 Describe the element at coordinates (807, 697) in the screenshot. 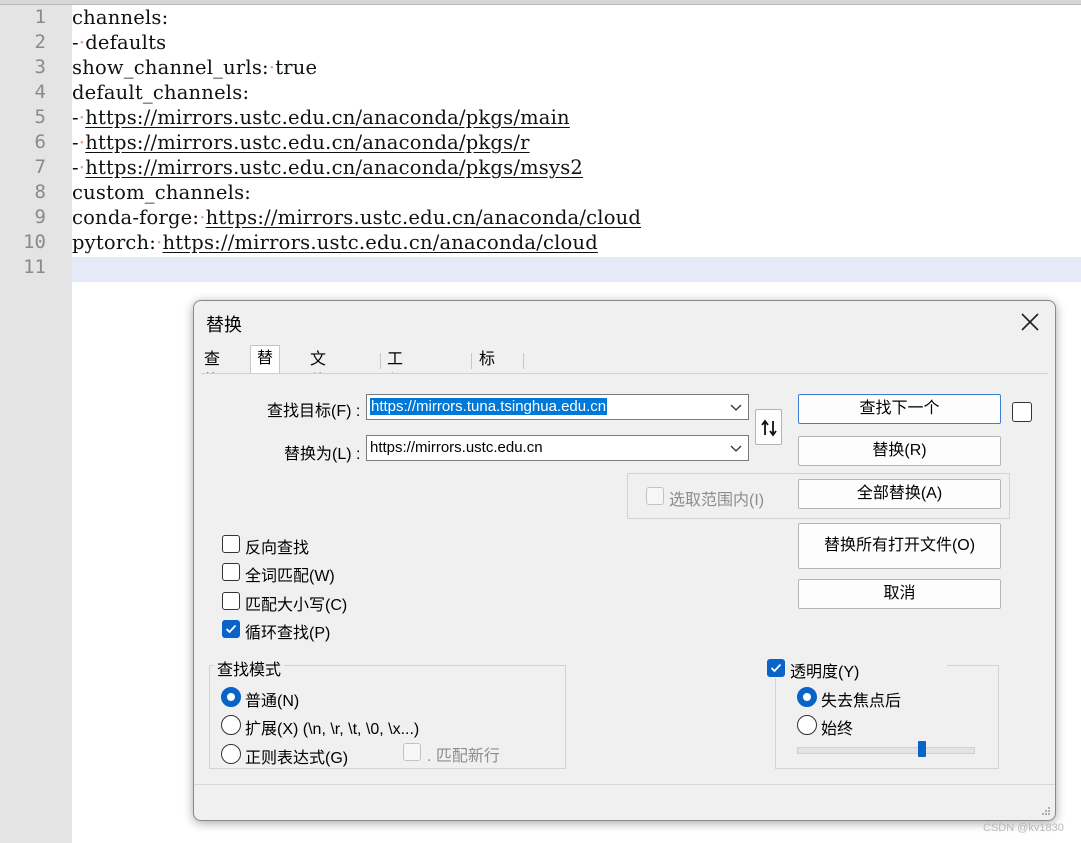

I see `transparency-on-lose-focus-radio` at that location.